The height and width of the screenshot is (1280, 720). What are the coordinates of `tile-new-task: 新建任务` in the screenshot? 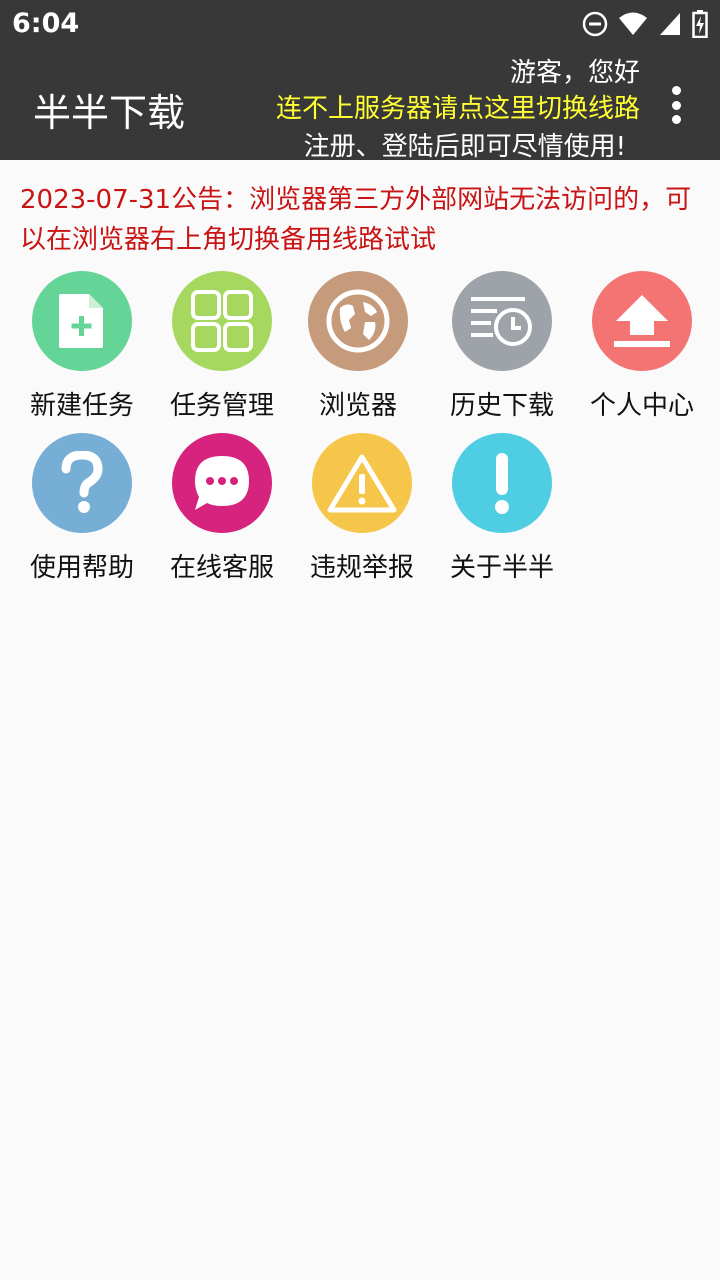 It's located at (82, 346).